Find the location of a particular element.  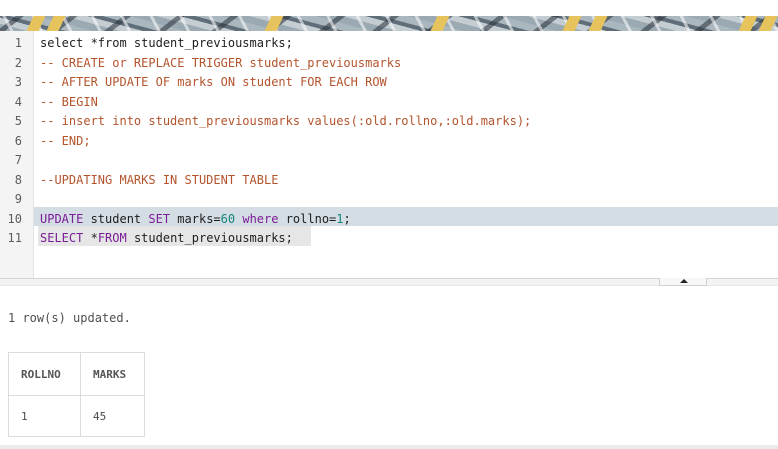

table-cell-marks: 45 is located at coordinates (112, 416).